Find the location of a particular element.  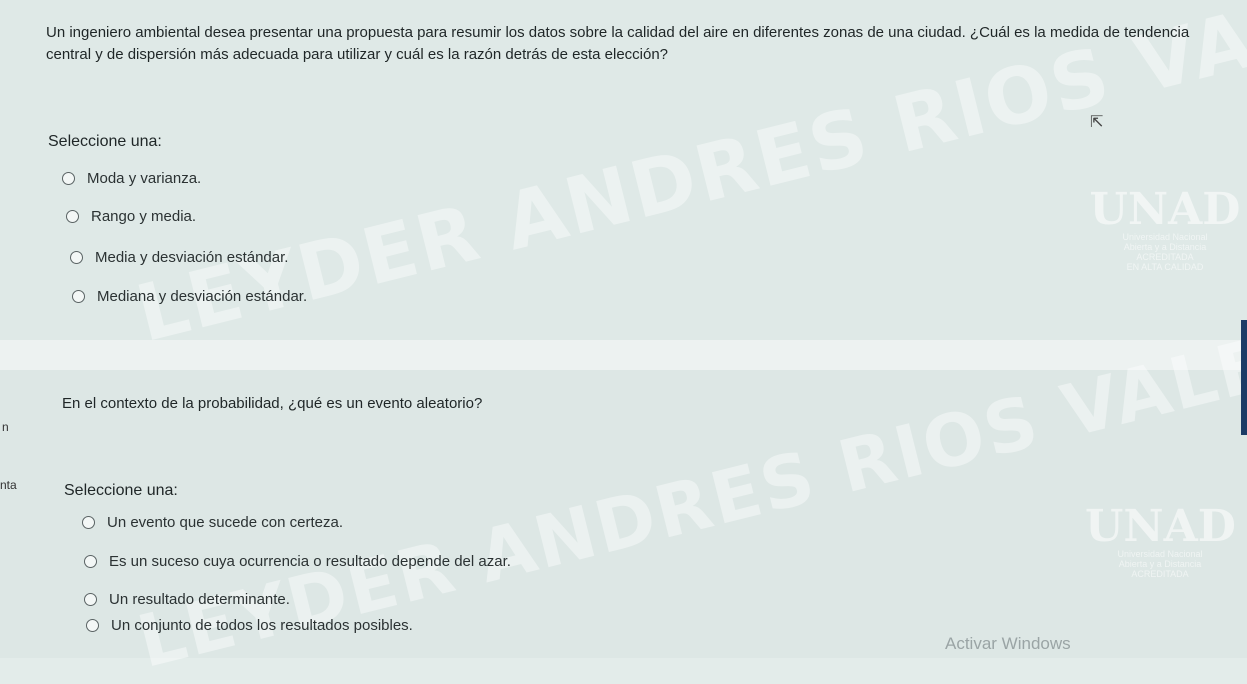

question-1-option-3: Media y desviación estándar. is located at coordinates (179, 257).